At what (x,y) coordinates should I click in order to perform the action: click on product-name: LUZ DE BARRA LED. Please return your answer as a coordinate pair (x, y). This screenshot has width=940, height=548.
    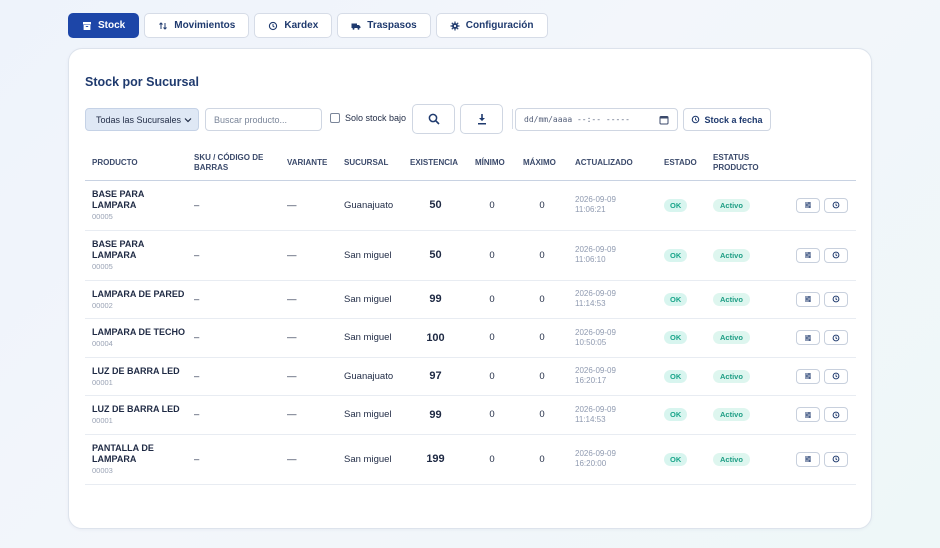
    Looking at the image, I should click on (136, 409).